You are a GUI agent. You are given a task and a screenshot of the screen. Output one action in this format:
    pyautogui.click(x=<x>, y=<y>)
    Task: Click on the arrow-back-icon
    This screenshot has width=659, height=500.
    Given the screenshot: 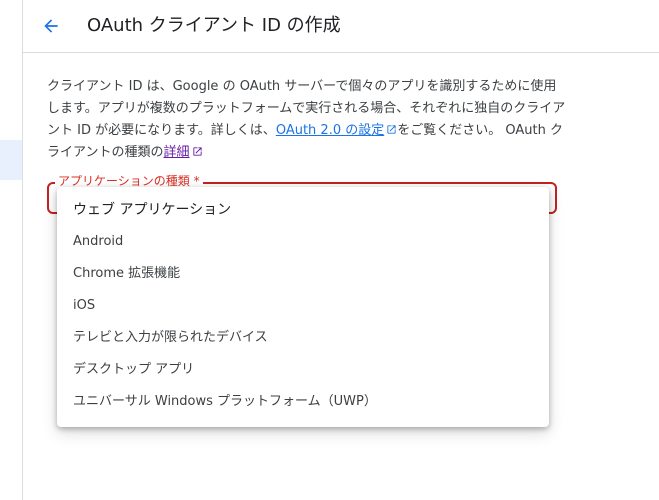 What is the action you would take?
    pyautogui.click(x=51, y=26)
    